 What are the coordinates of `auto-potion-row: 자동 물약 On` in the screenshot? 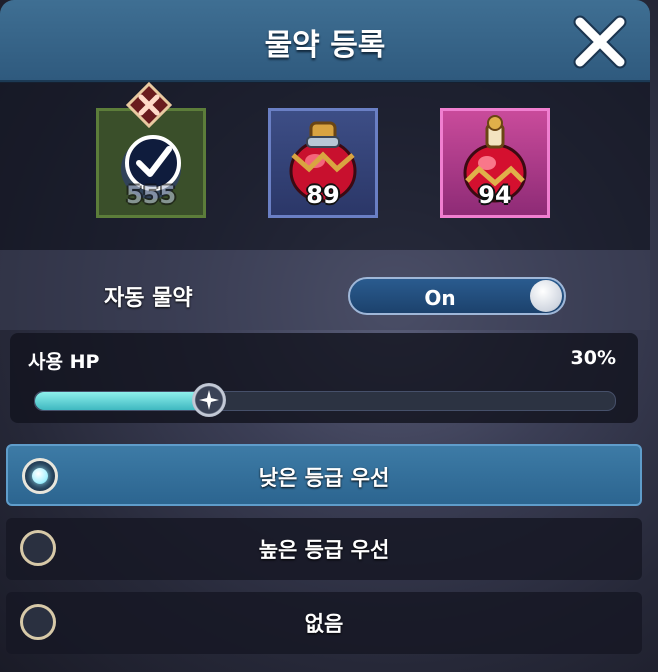 It's located at (325, 290).